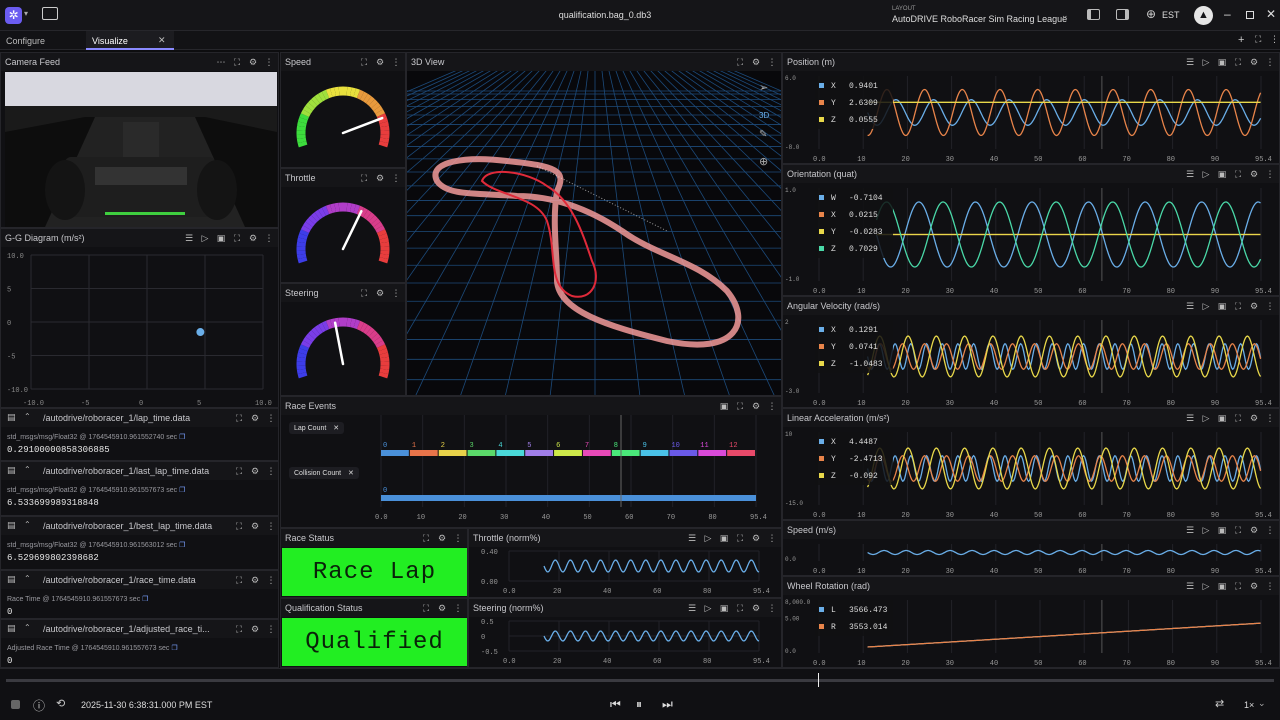 This screenshot has width=1280, height=720. What do you see at coordinates (818, 680) in the screenshot?
I see `timeline-scrubber` at bounding box center [818, 680].